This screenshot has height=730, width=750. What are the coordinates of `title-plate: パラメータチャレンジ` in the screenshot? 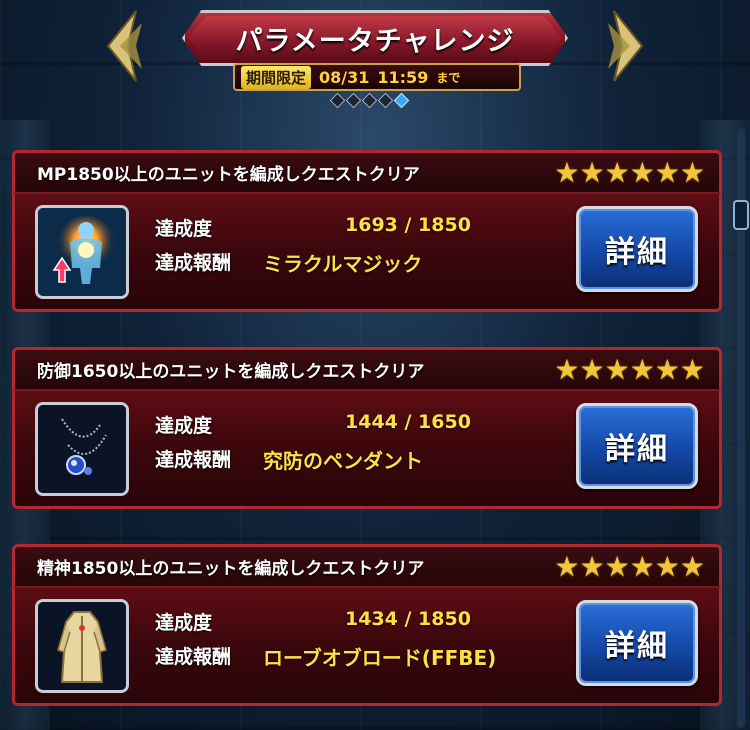 It's located at (375, 38).